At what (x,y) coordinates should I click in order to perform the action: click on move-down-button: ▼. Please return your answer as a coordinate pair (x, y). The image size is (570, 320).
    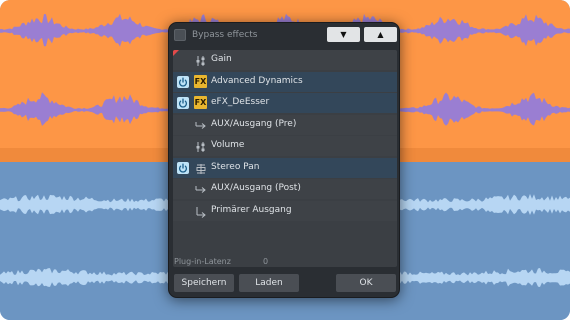
    Looking at the image, I should click on (343, 34).